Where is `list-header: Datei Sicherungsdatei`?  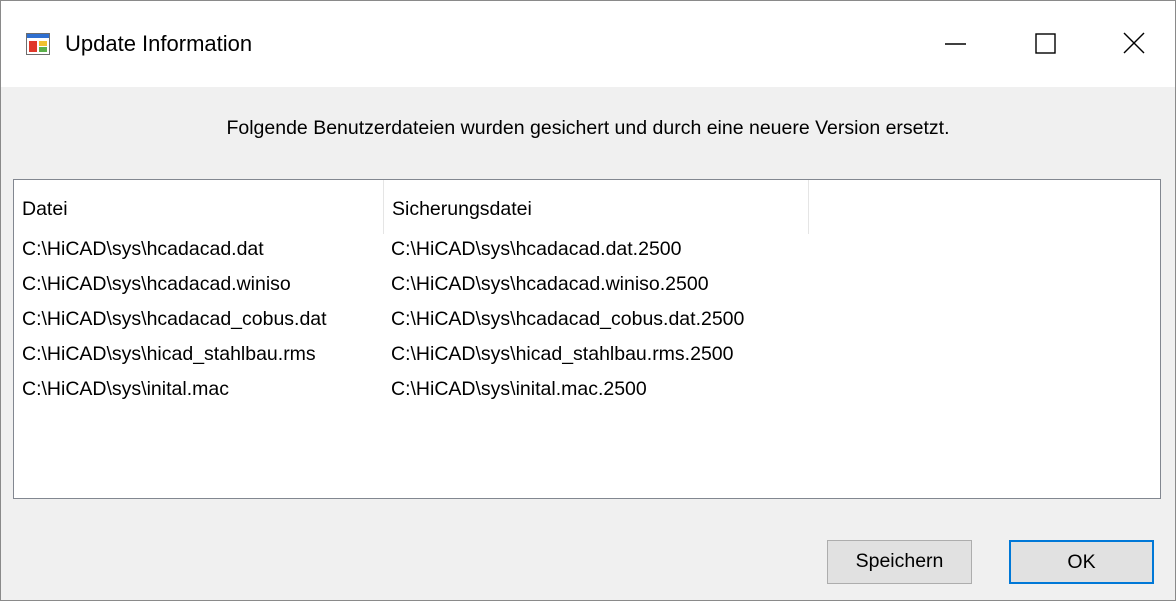 list-header: Datei Sicherungsdatei is located at coordinates (587, 207).